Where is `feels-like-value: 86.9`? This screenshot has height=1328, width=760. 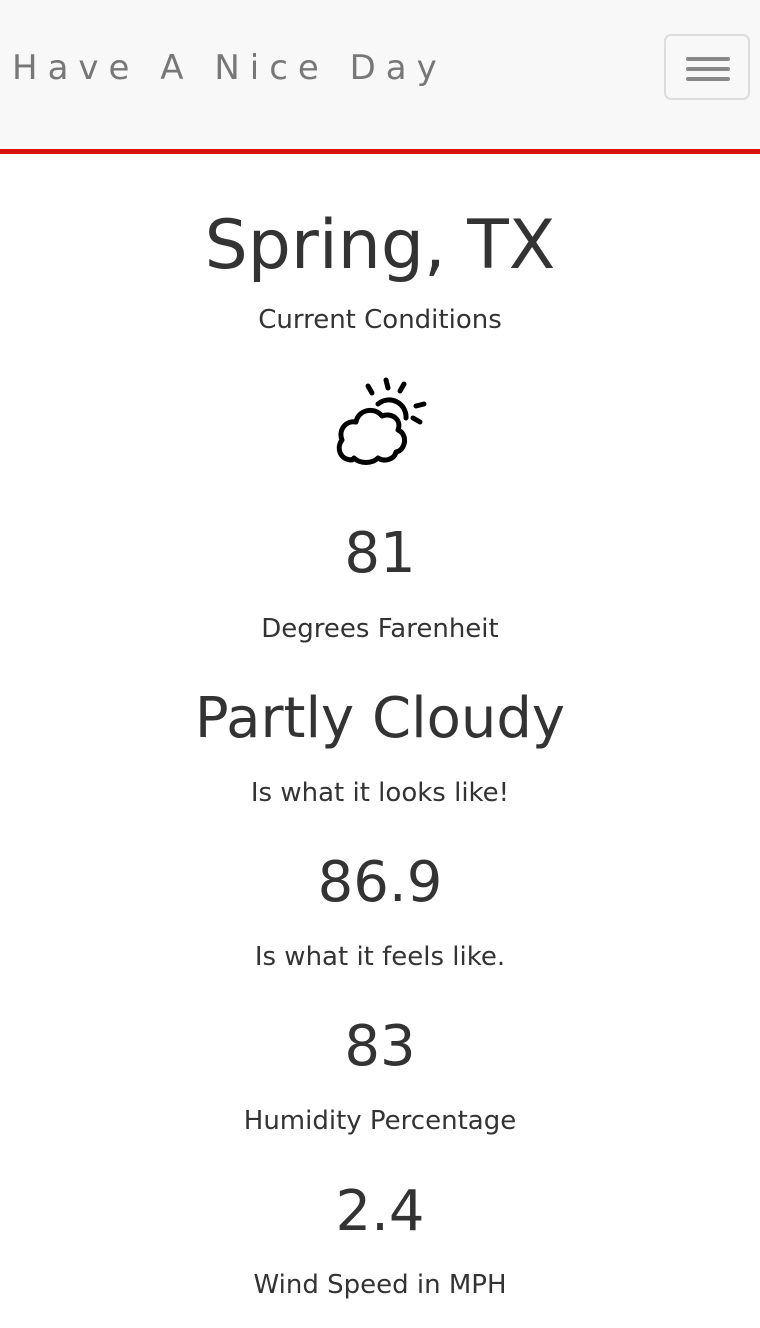 feels-like-value: 86.9 is located at coordinates (380, 882).